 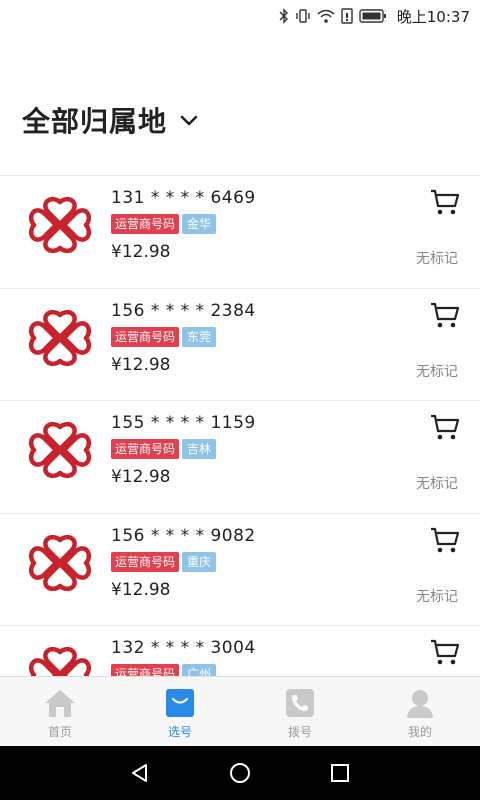 What do you see at coordinates (240, 570) in the screenshot?
I see `list-item: 156 * * * * 9082 运营商号码 重庆 ¥12.98 无标记` at bounding box center [240, 570].